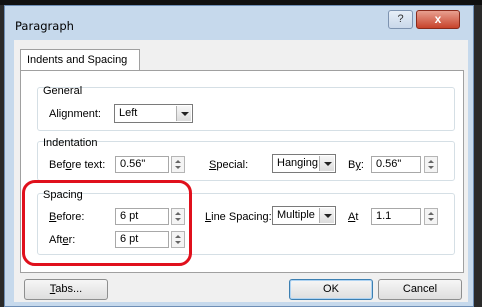  I want to click on by-input: 0.56", so click(396, 164).